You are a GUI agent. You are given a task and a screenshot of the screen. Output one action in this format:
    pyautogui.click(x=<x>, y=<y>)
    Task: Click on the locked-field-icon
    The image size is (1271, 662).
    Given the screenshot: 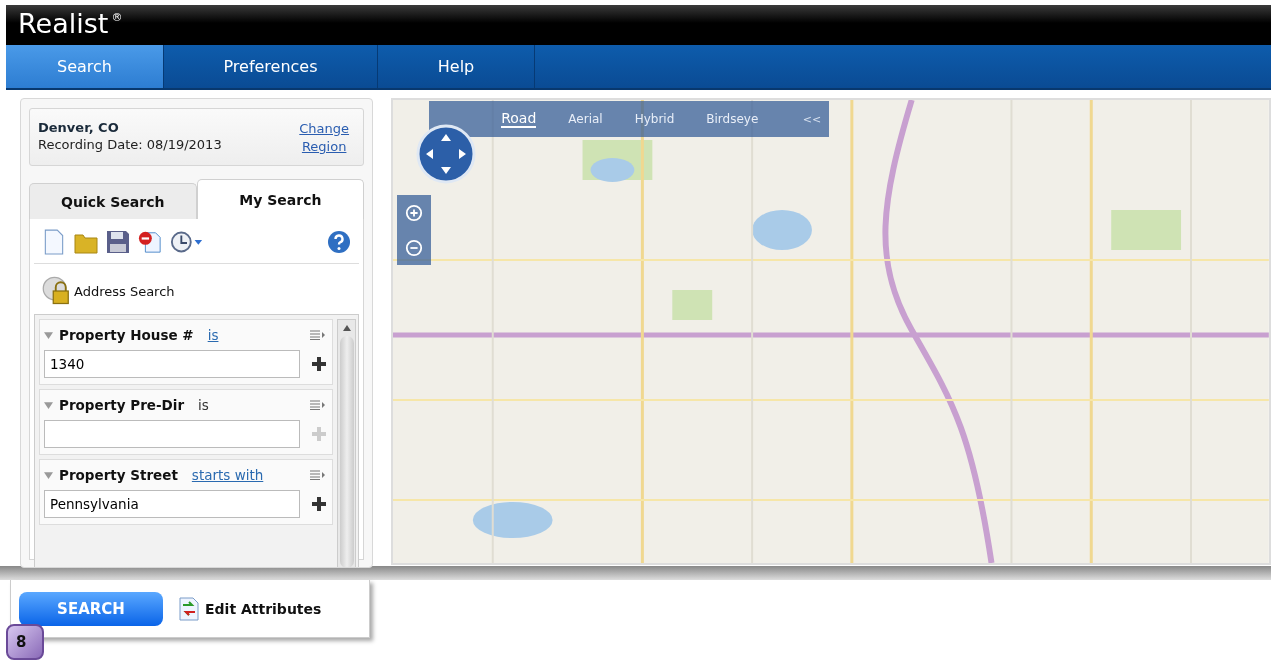 What is the action you would take?
    pyautogui.click(x=57, y=291)
    